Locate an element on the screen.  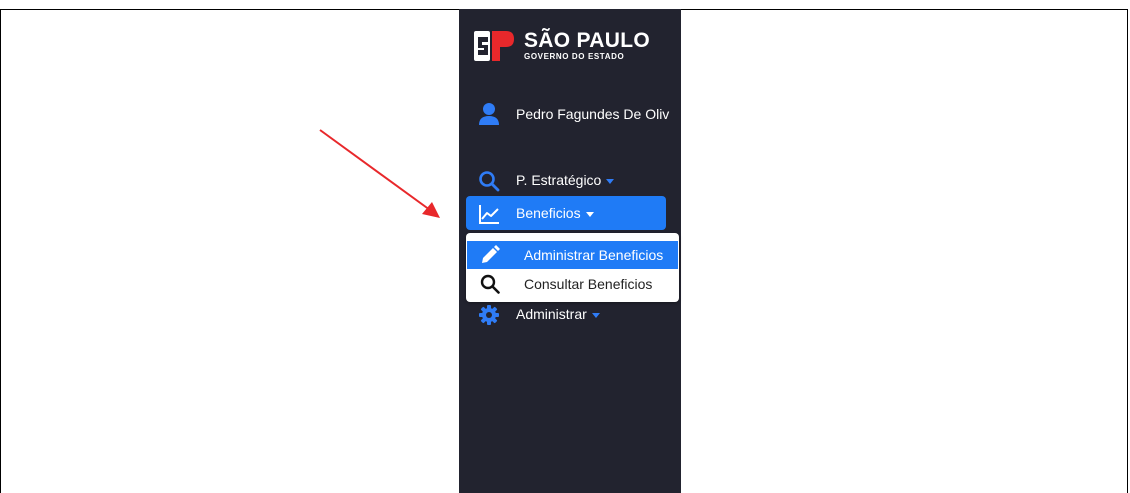
nav-item-p-estrategico: P. Estratégico is located at coordinates (566, 180).